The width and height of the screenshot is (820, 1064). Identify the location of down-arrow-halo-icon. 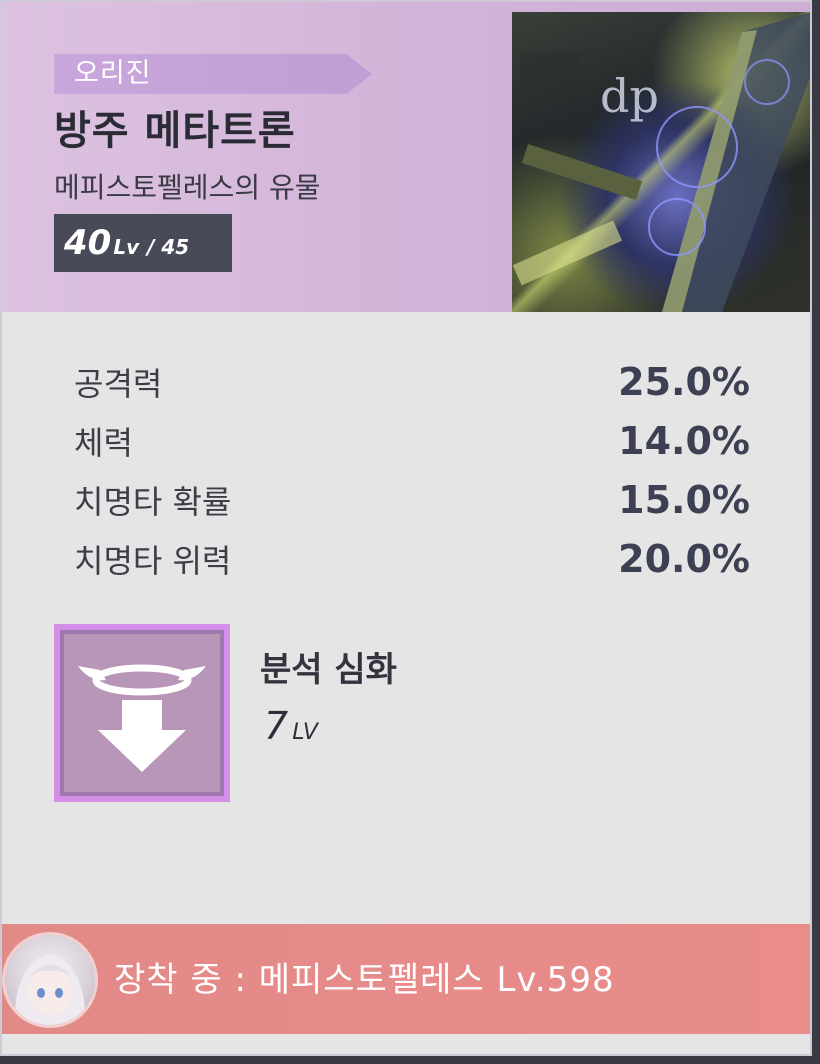
(142, 718).